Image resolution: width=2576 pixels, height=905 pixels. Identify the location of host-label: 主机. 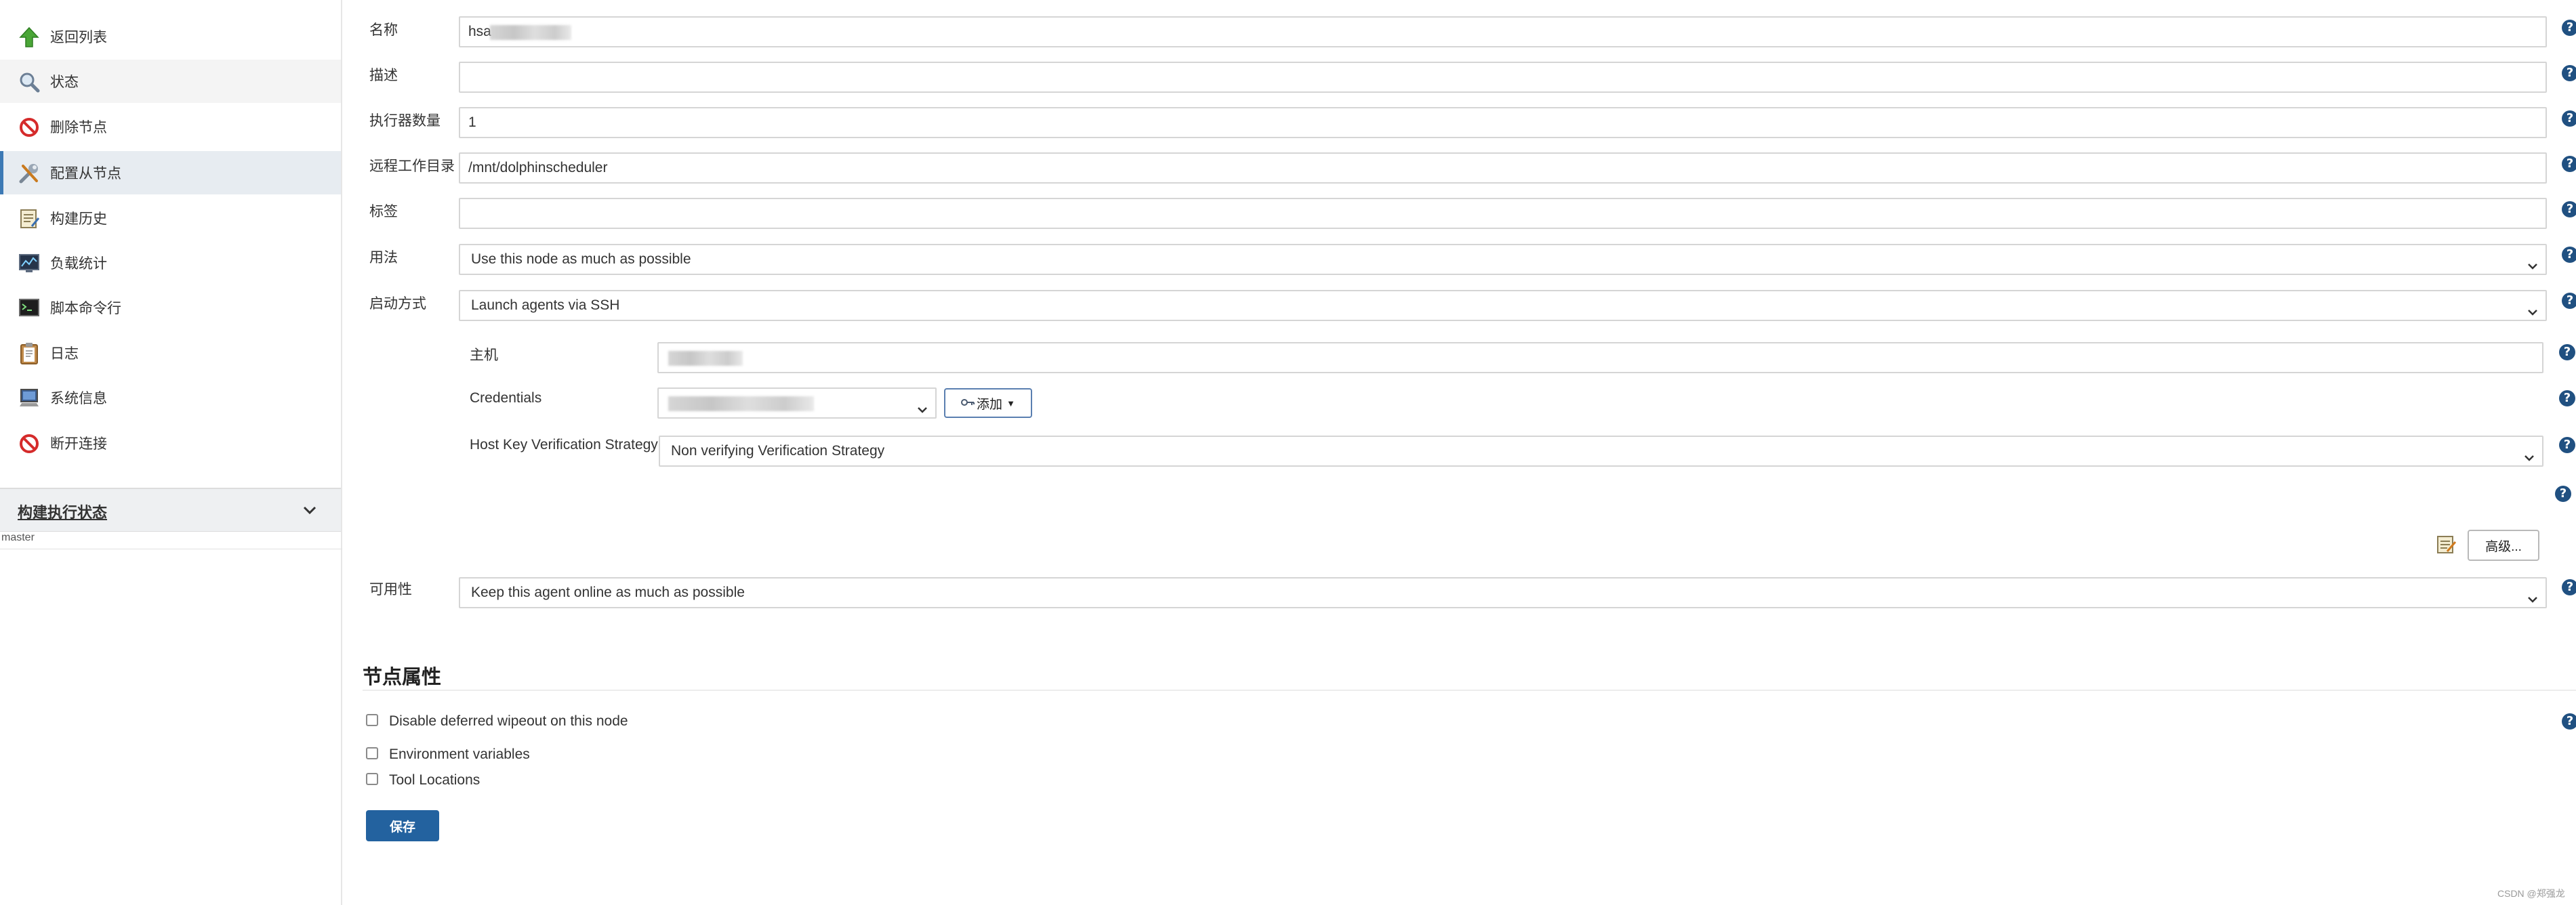
(484, 355).